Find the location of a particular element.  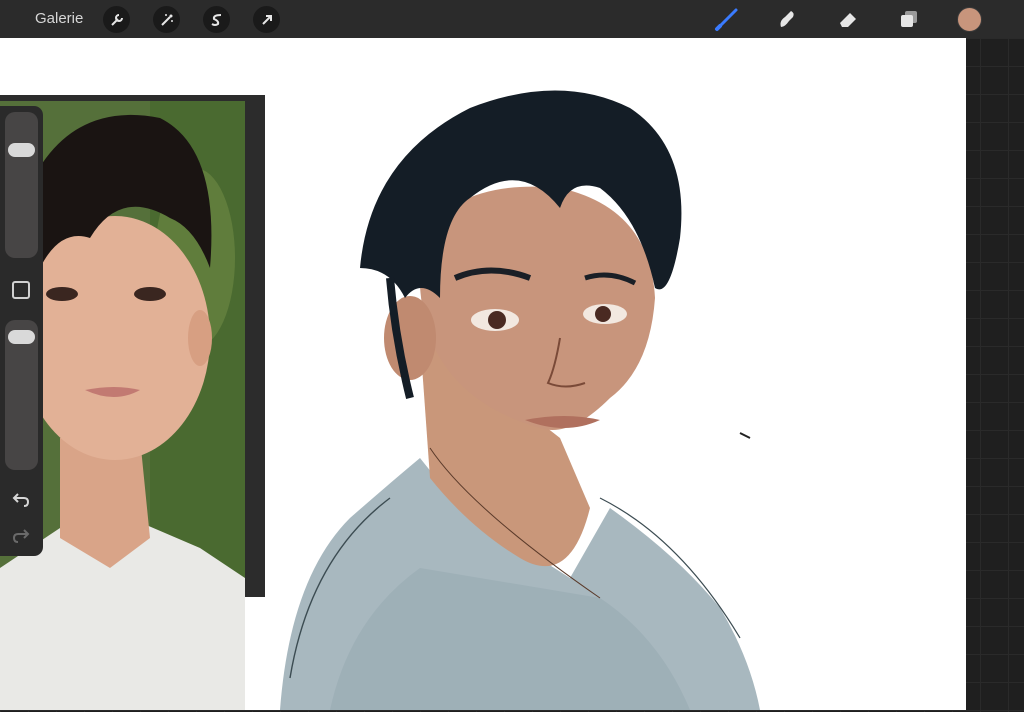

undo-icon is located at coordinates (21, 499).